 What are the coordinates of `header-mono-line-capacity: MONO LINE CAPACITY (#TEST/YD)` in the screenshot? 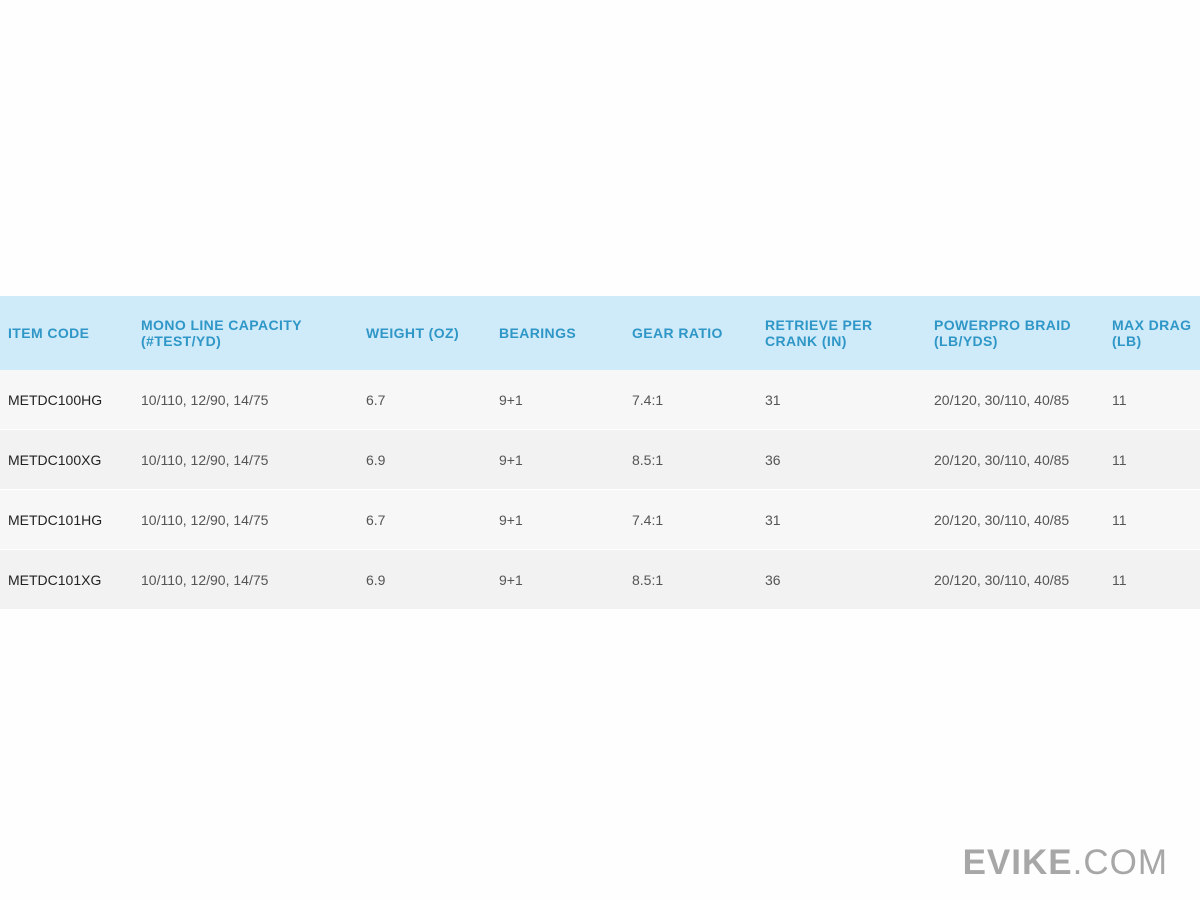 It's located at (245, 333).